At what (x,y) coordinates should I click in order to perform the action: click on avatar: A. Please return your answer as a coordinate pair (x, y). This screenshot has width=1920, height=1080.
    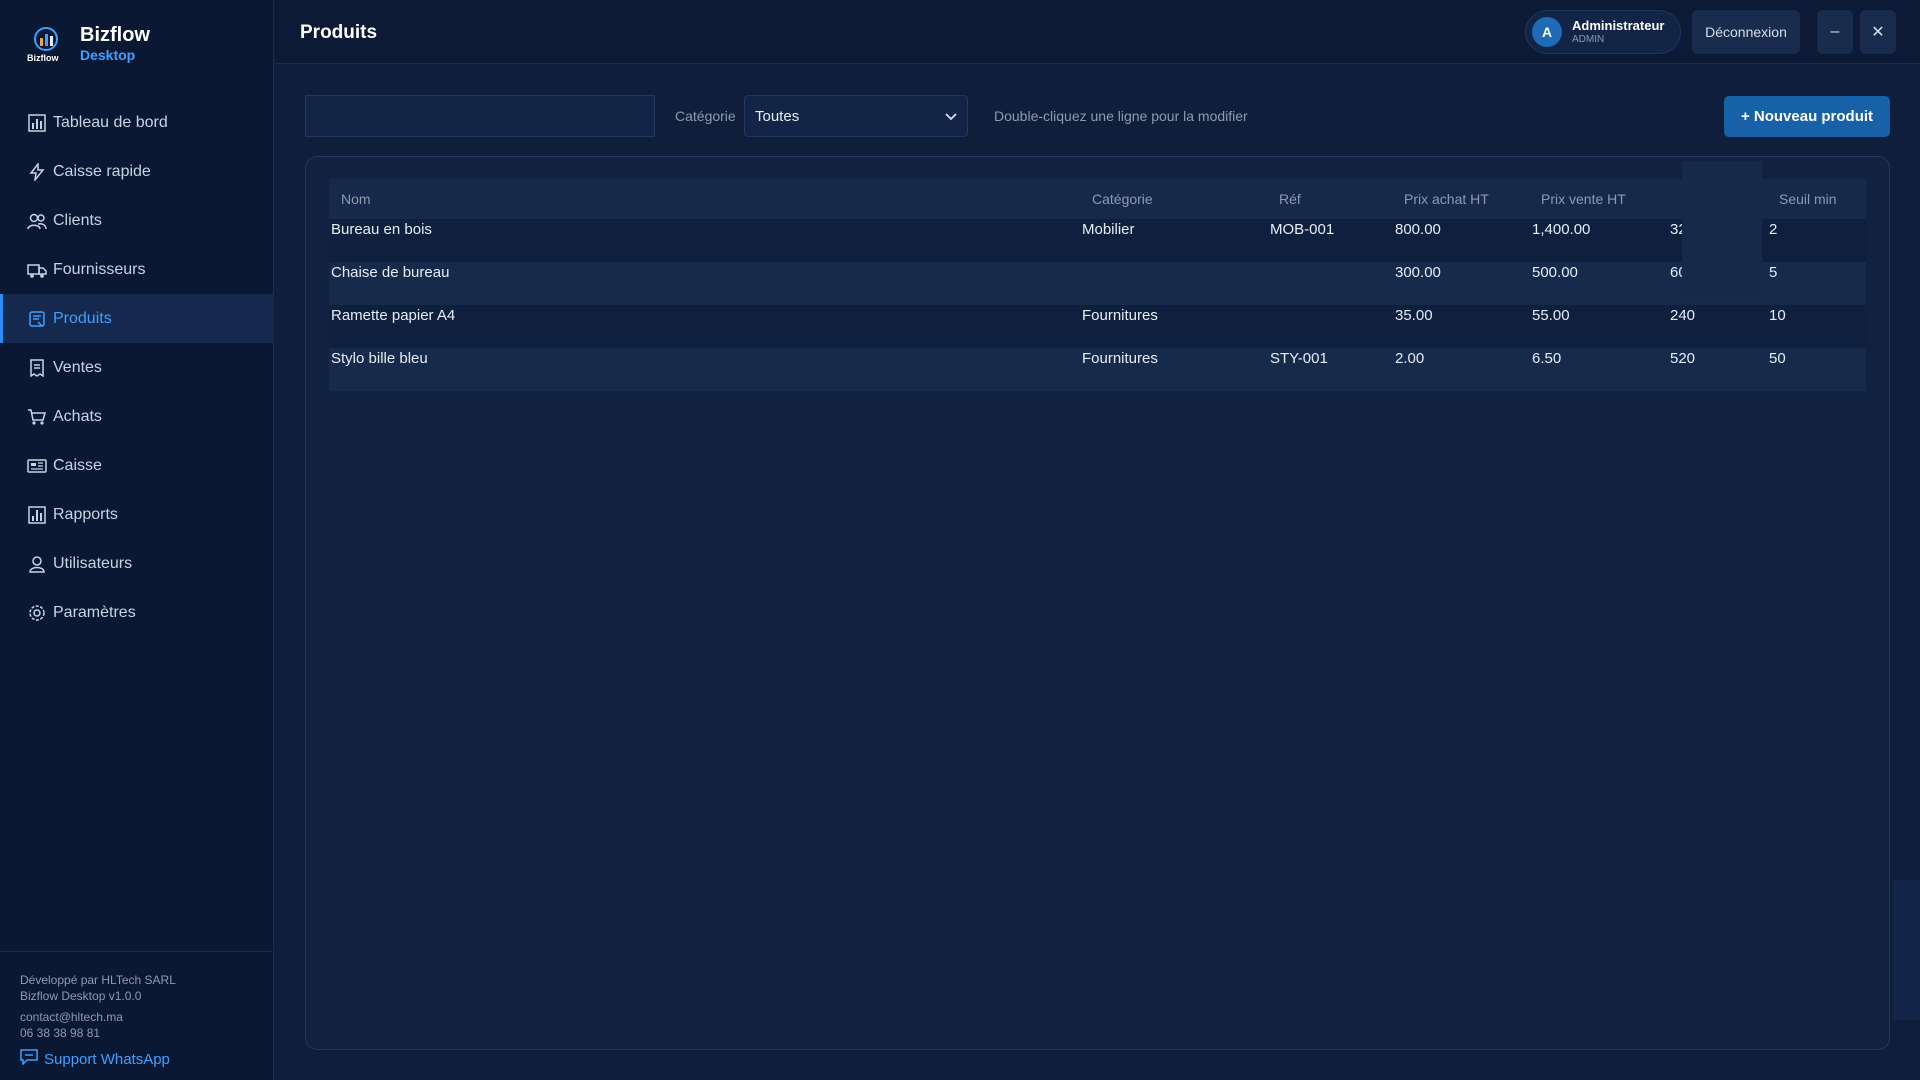
    Looking at the image, I should click on (1547, 32).